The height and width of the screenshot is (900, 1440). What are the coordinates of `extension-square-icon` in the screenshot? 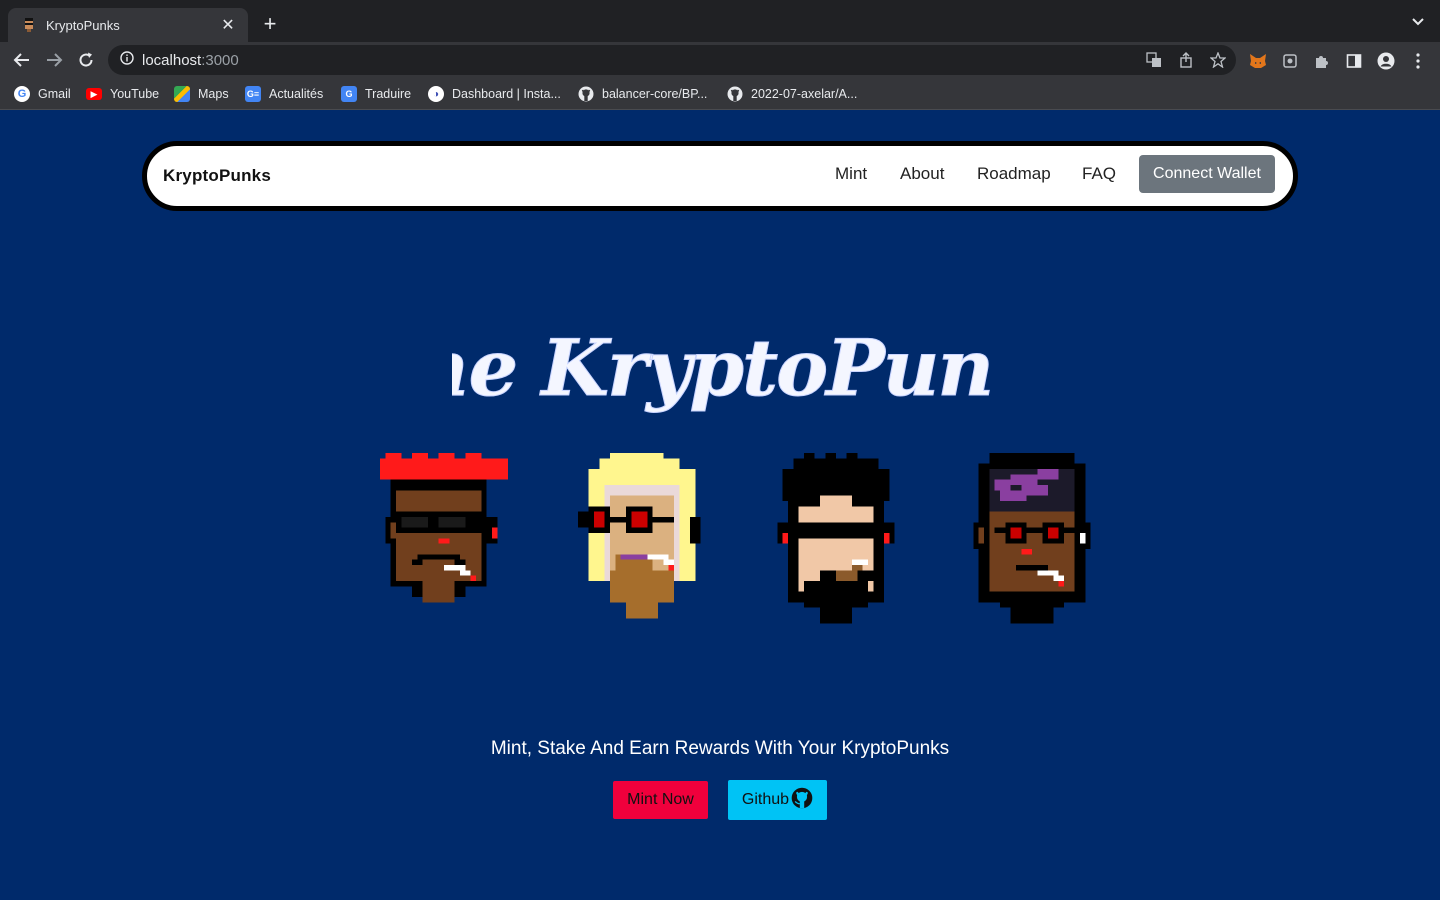 It's located at (1290, 61).